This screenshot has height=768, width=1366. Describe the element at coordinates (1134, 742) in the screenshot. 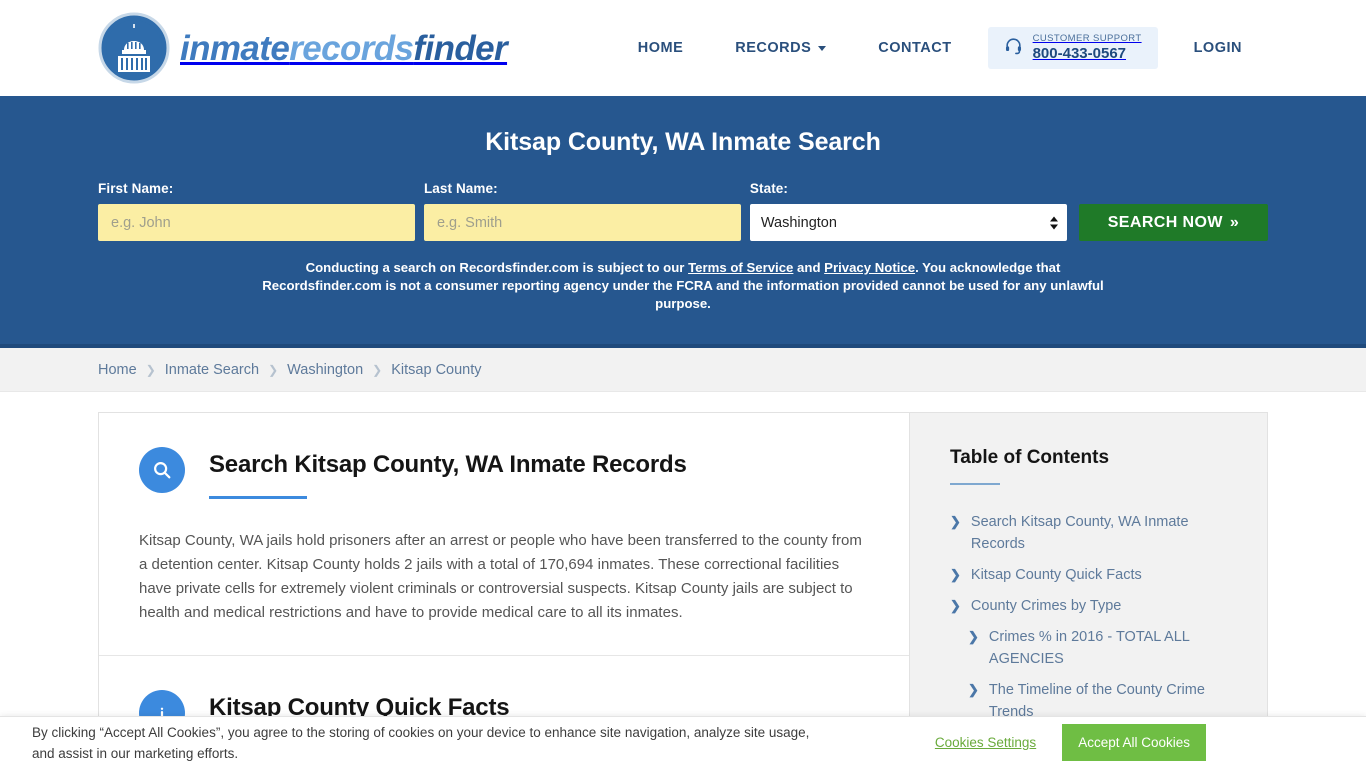

I see `accept-all-cookies-button: Accept All Cookies` at that location.